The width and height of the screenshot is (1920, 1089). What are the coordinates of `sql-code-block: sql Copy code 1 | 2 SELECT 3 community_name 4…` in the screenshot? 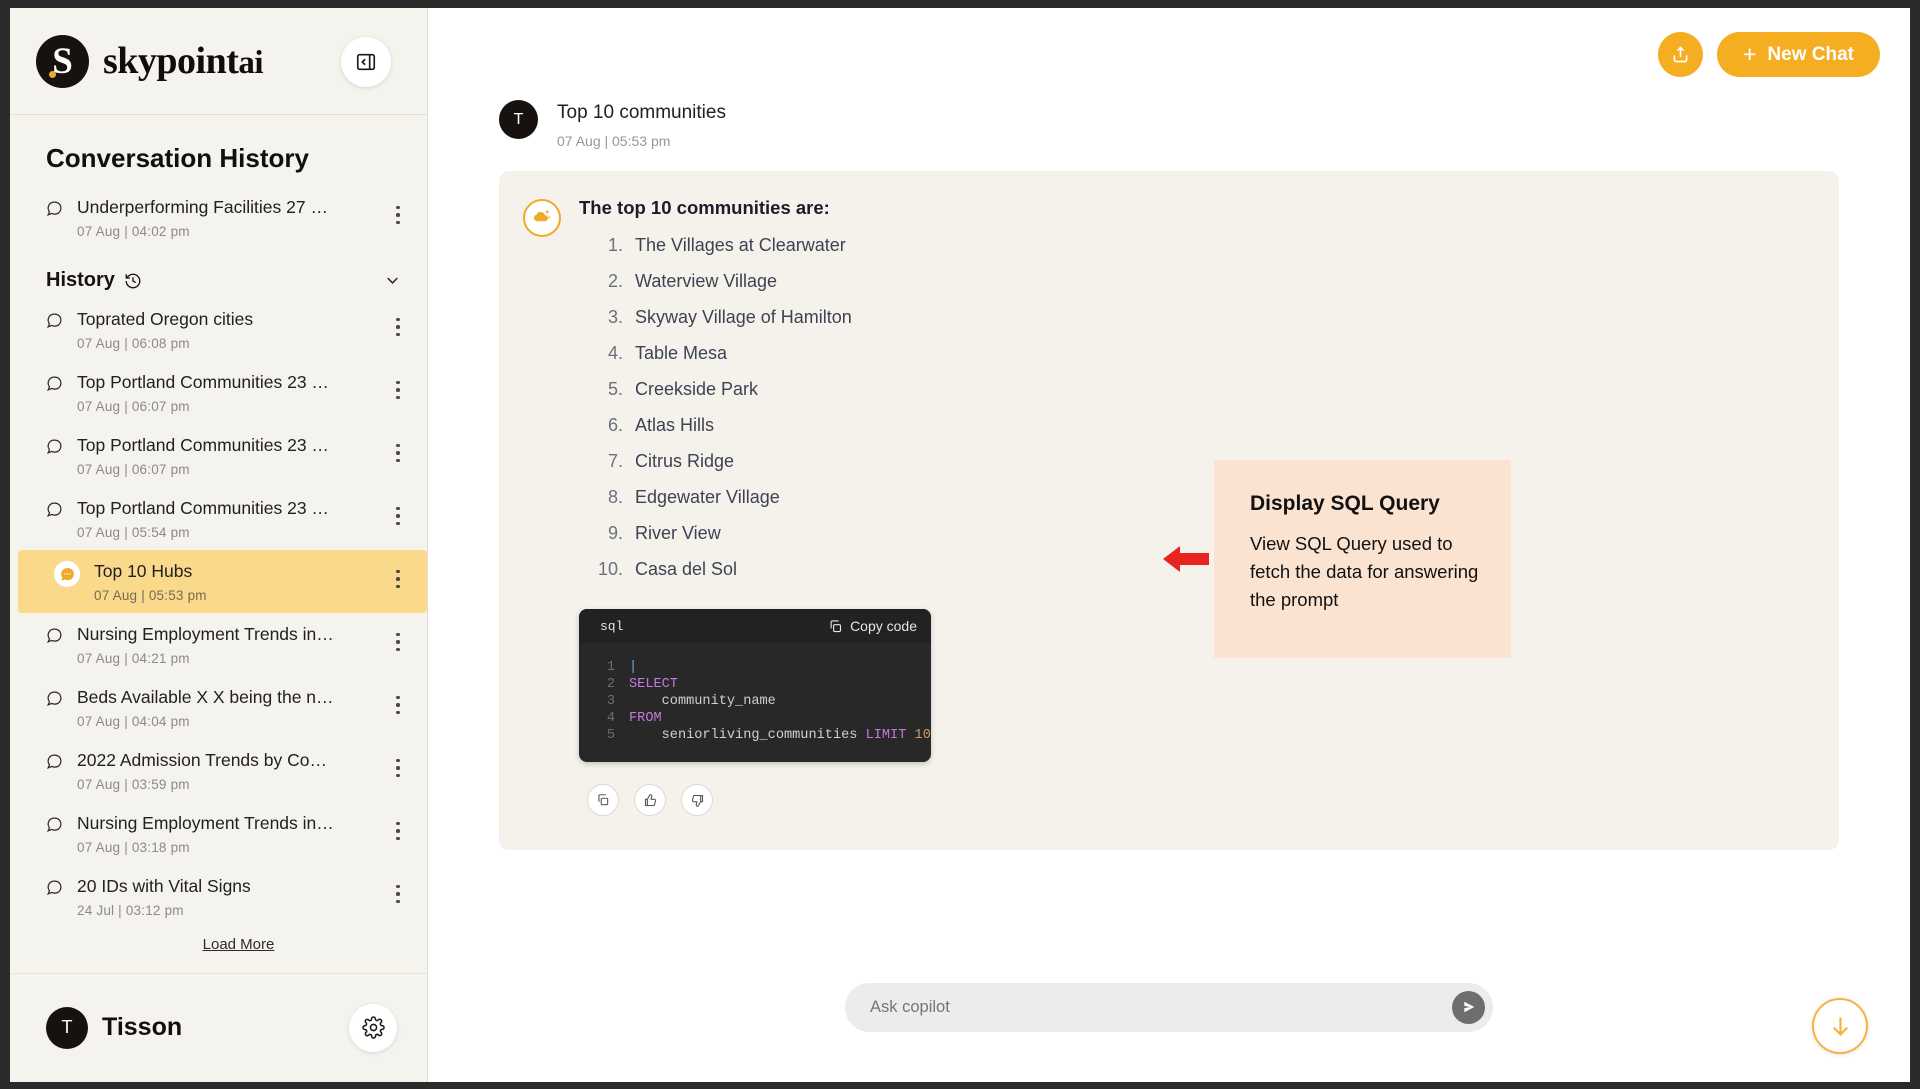 It's located at (755, 685).